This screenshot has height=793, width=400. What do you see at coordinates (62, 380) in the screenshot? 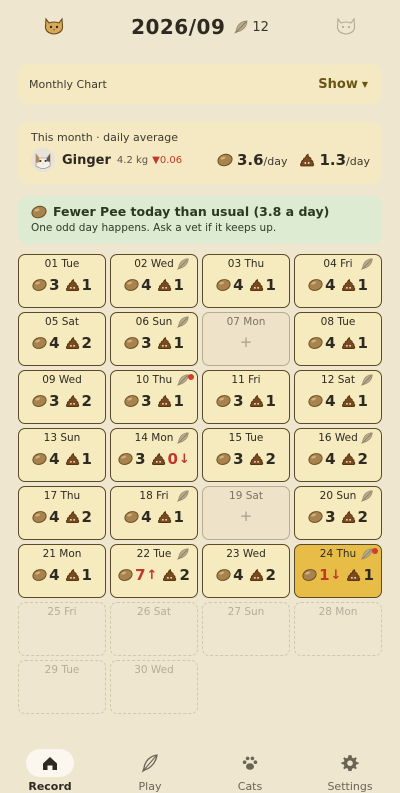
I see `day-label: 09 Wed` at bounding box center [62, 380].